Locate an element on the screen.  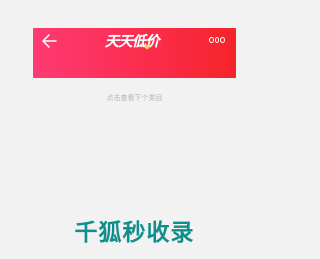
header-banner: 天天低价 is located at coordinates (134, 53).